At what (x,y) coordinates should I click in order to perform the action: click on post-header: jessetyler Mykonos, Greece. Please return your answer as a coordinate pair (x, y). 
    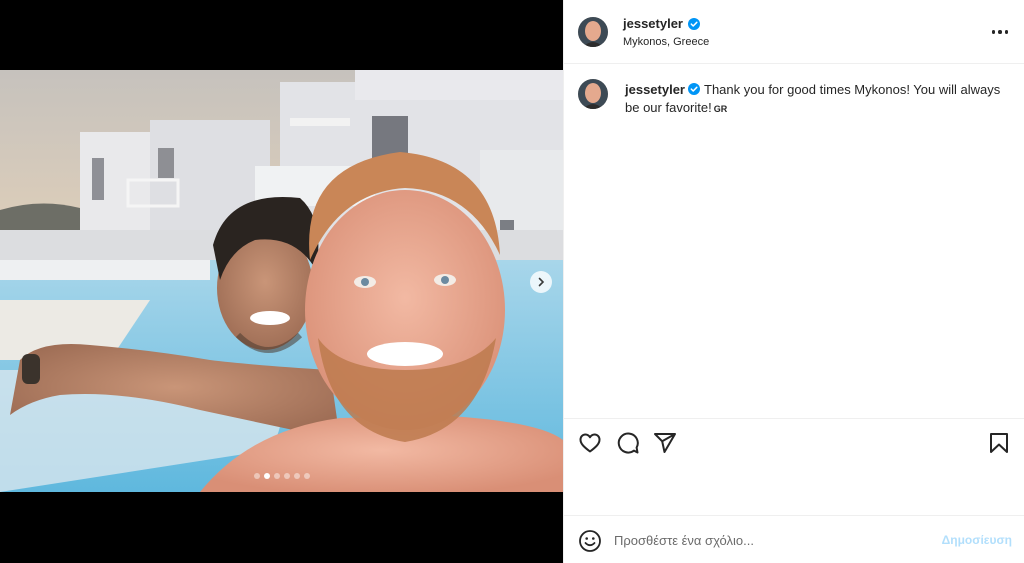
    Looking at the image, I should click on (794, 32).